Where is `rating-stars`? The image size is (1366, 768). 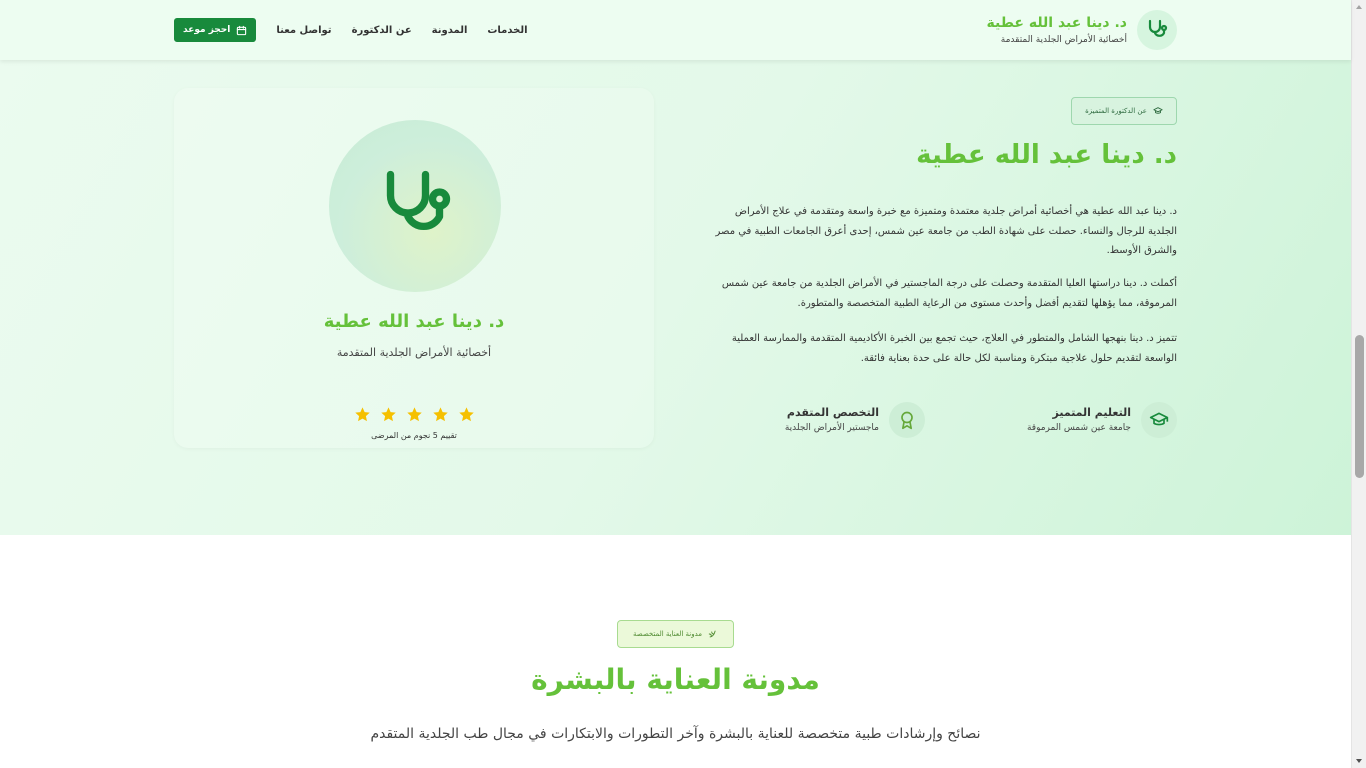 rating-stars is located at coordinates (414, 414).